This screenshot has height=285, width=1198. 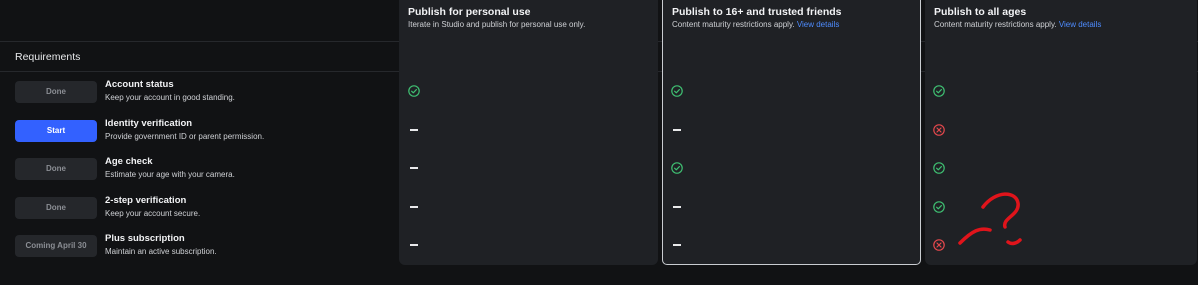 What do you see at coordinates (139, 84) in the screenshot?
I see `requirement-title: Account status` at bounding box center [139, 84].